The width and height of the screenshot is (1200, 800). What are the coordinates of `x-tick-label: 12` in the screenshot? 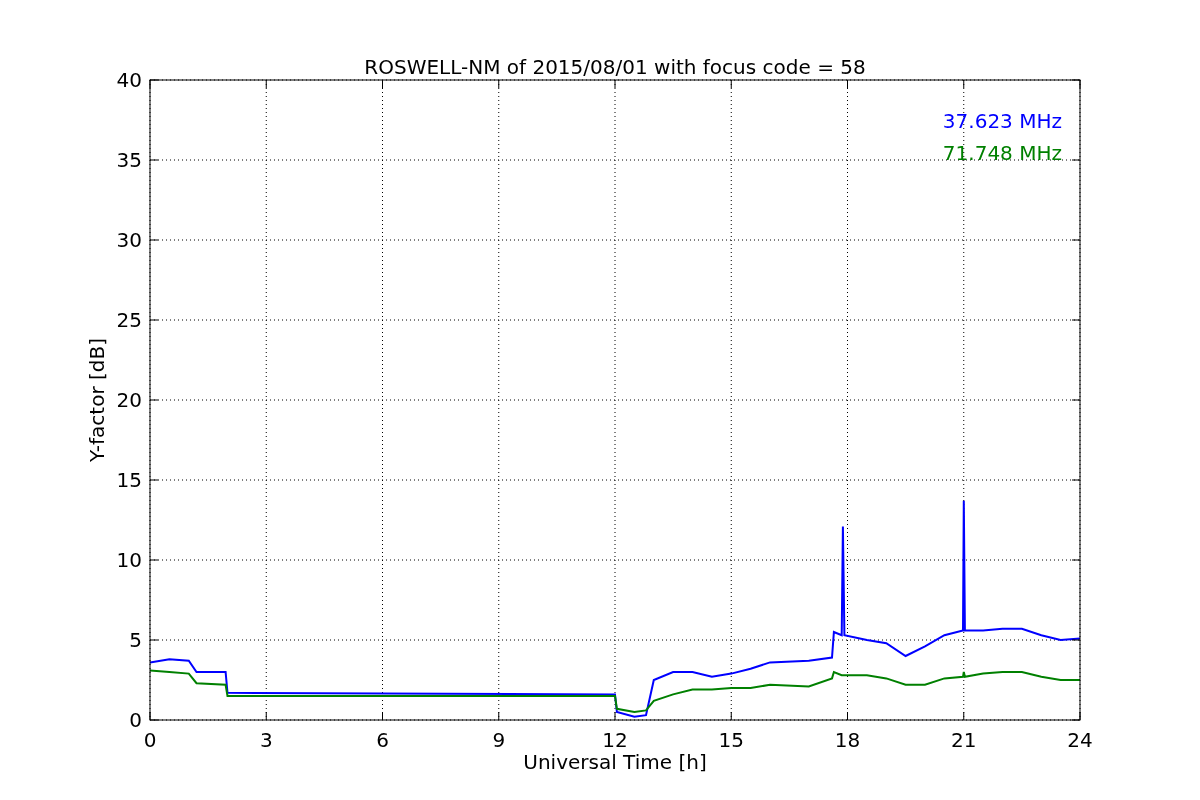 It's located at (615, 740).